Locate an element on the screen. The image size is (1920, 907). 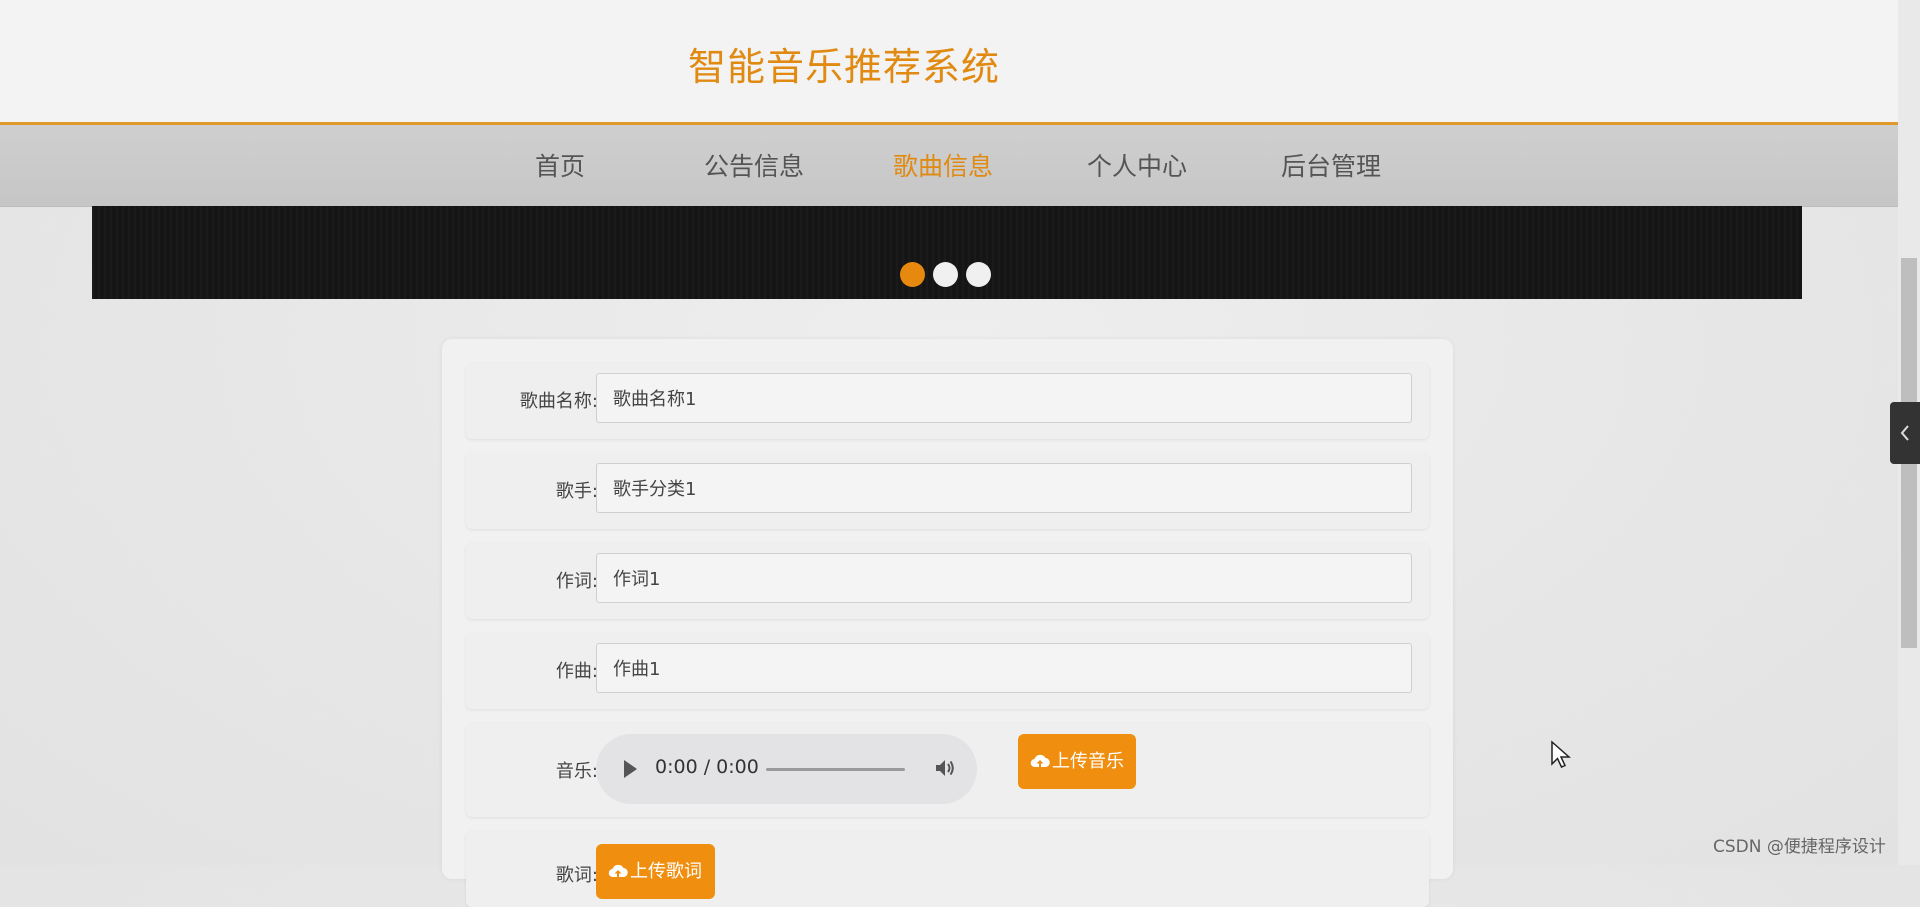
form-row-lyrics: 歌词: 上传歌词 is located at coordinates (947, 869).